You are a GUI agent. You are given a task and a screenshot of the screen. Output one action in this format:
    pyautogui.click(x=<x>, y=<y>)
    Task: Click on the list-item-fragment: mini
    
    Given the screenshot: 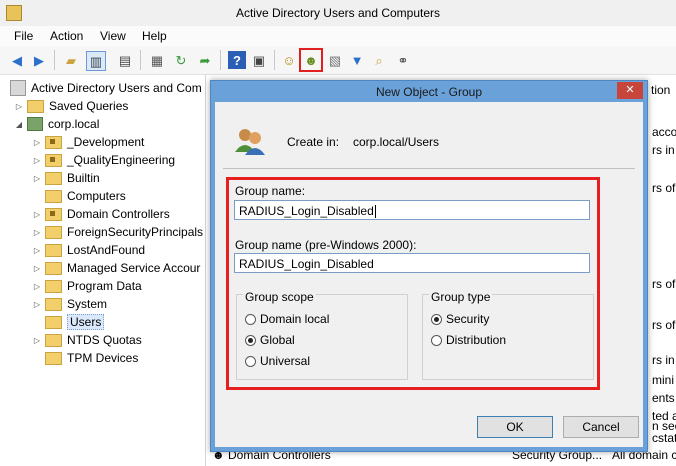 What is the action you would take?
    pyautogui.click(x=663, y=380)
    